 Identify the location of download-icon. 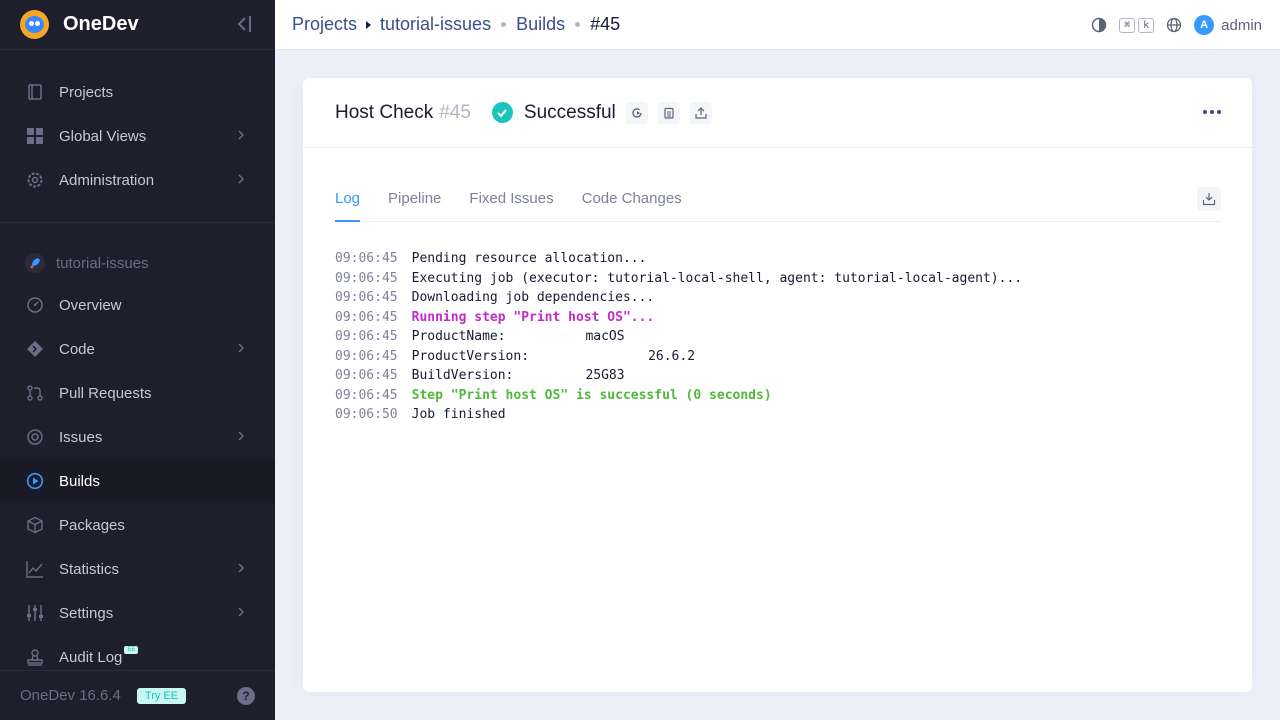
(1209, 199).